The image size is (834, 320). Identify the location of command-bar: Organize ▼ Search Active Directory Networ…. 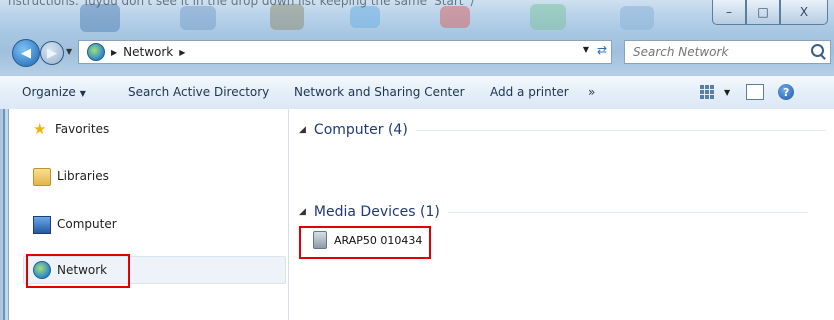
(417, 93).